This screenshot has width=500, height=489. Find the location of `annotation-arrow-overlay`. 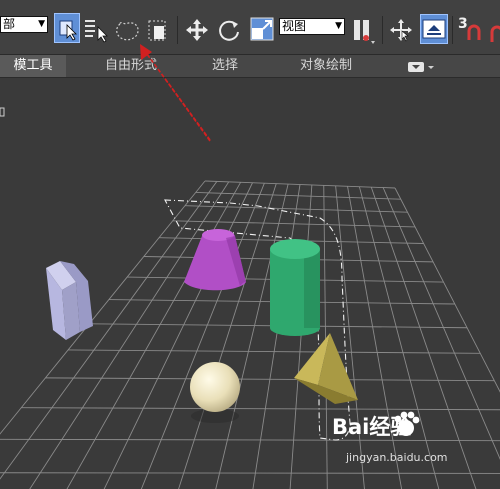

annotation-arrow-overlay is located at coordinates (175, 92).